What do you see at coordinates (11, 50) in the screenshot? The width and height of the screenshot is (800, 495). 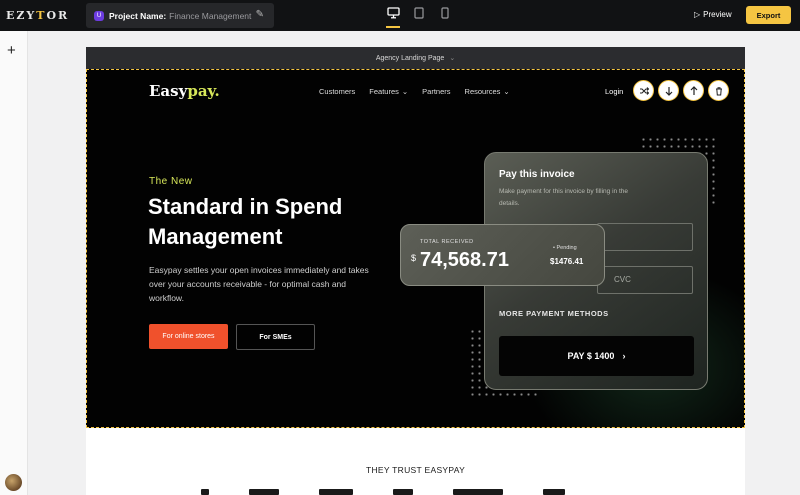 I see `add-block-icon: +` at bounding box center [11, 50].